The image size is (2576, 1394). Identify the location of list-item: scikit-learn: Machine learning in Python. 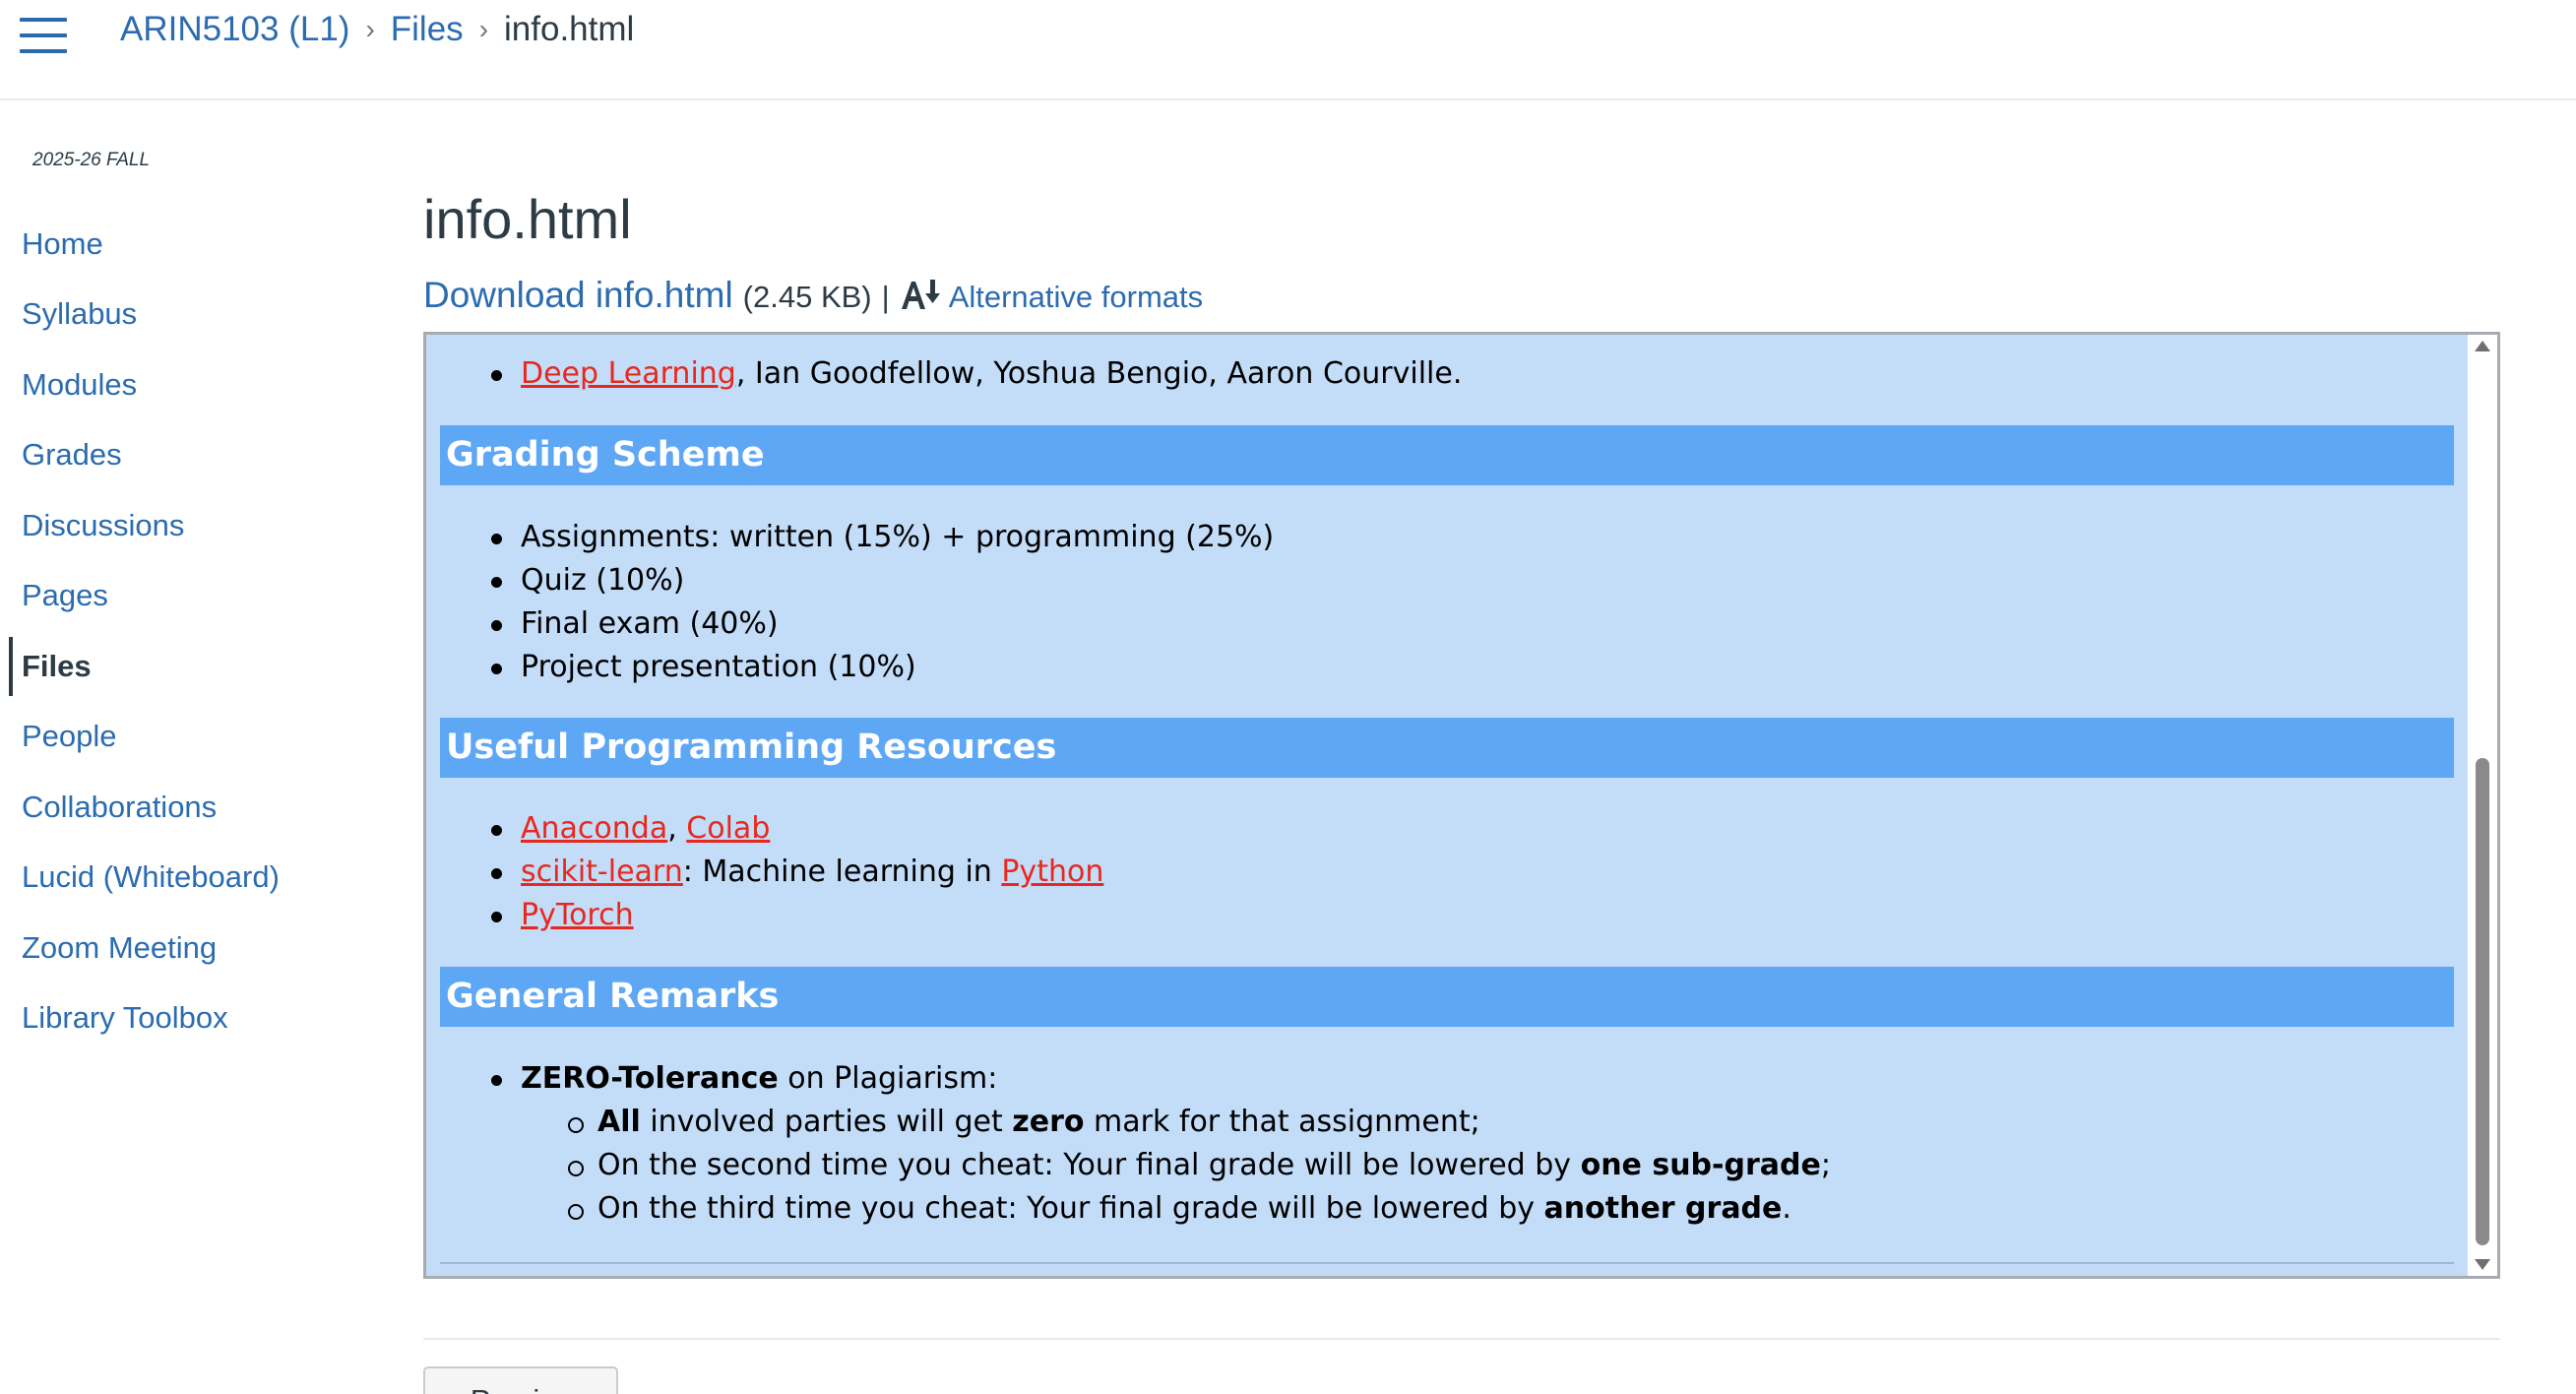
(796, 873).